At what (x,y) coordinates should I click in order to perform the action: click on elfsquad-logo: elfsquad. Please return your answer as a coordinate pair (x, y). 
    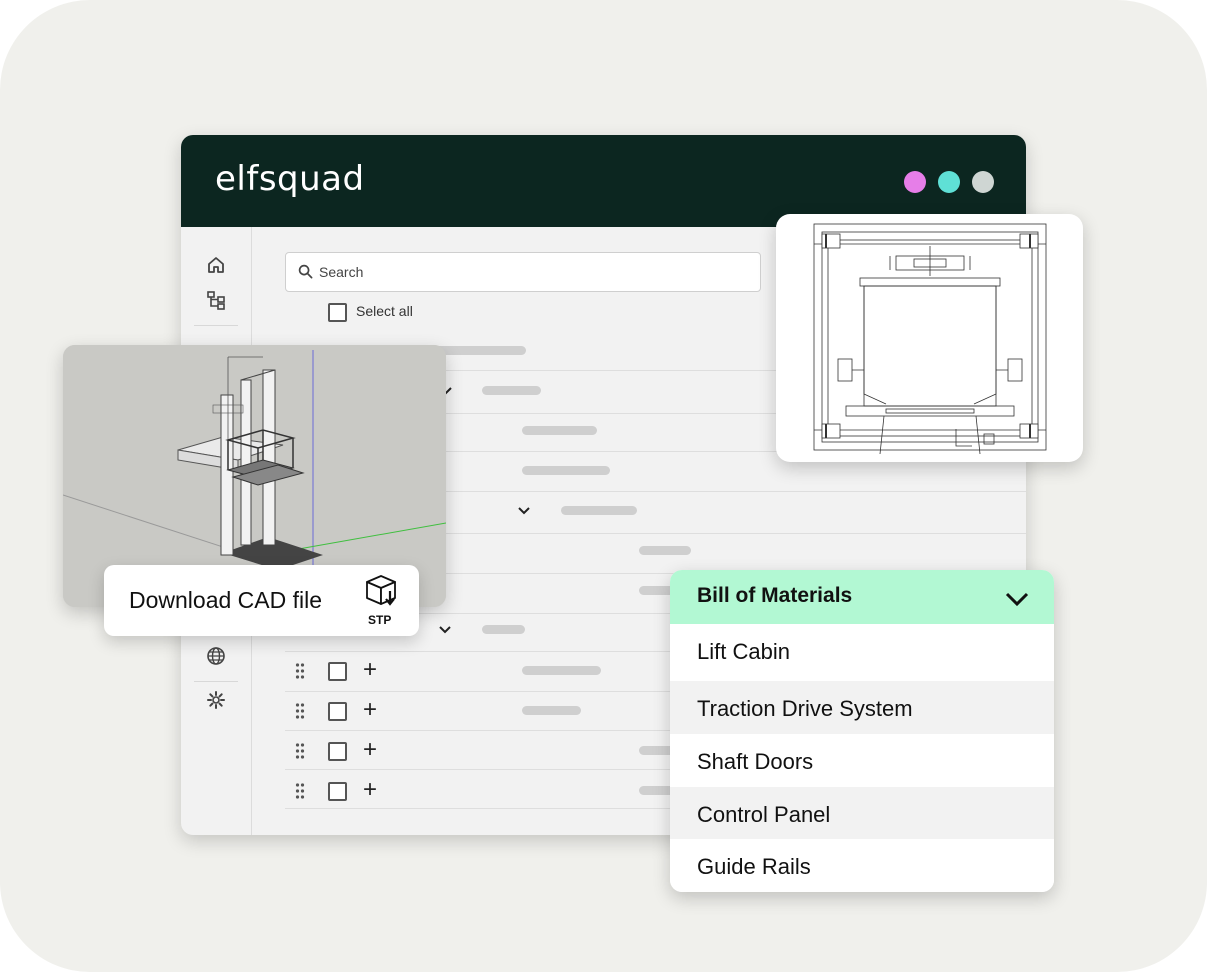
    Looking at the image, I should click on (290, 179).